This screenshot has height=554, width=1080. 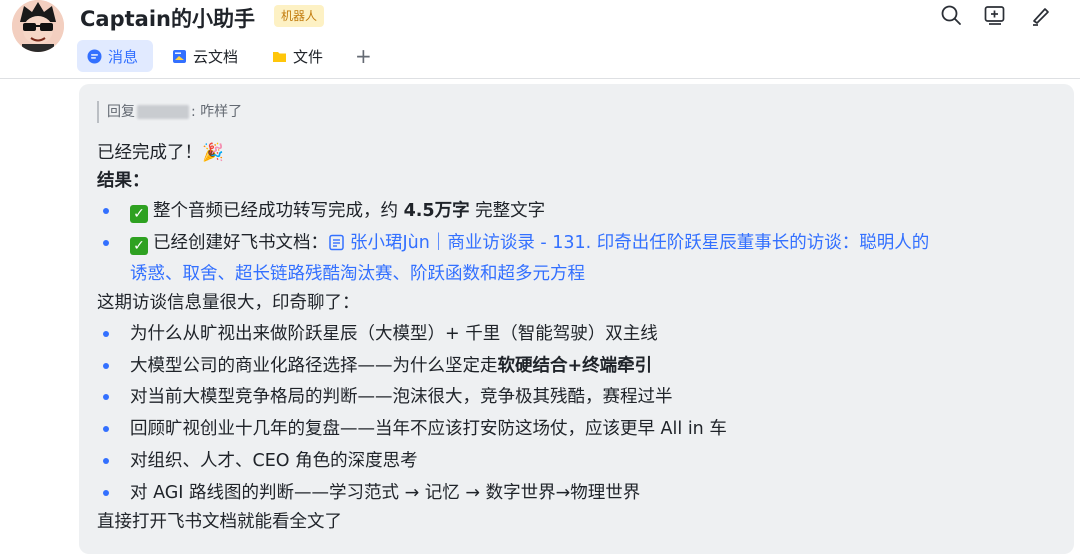 I want to click on list-item-text: 对 AGI 路线图的判断——学习范式 → 记忆 → 数字世界→物理世界, so click(x=385, y=493).